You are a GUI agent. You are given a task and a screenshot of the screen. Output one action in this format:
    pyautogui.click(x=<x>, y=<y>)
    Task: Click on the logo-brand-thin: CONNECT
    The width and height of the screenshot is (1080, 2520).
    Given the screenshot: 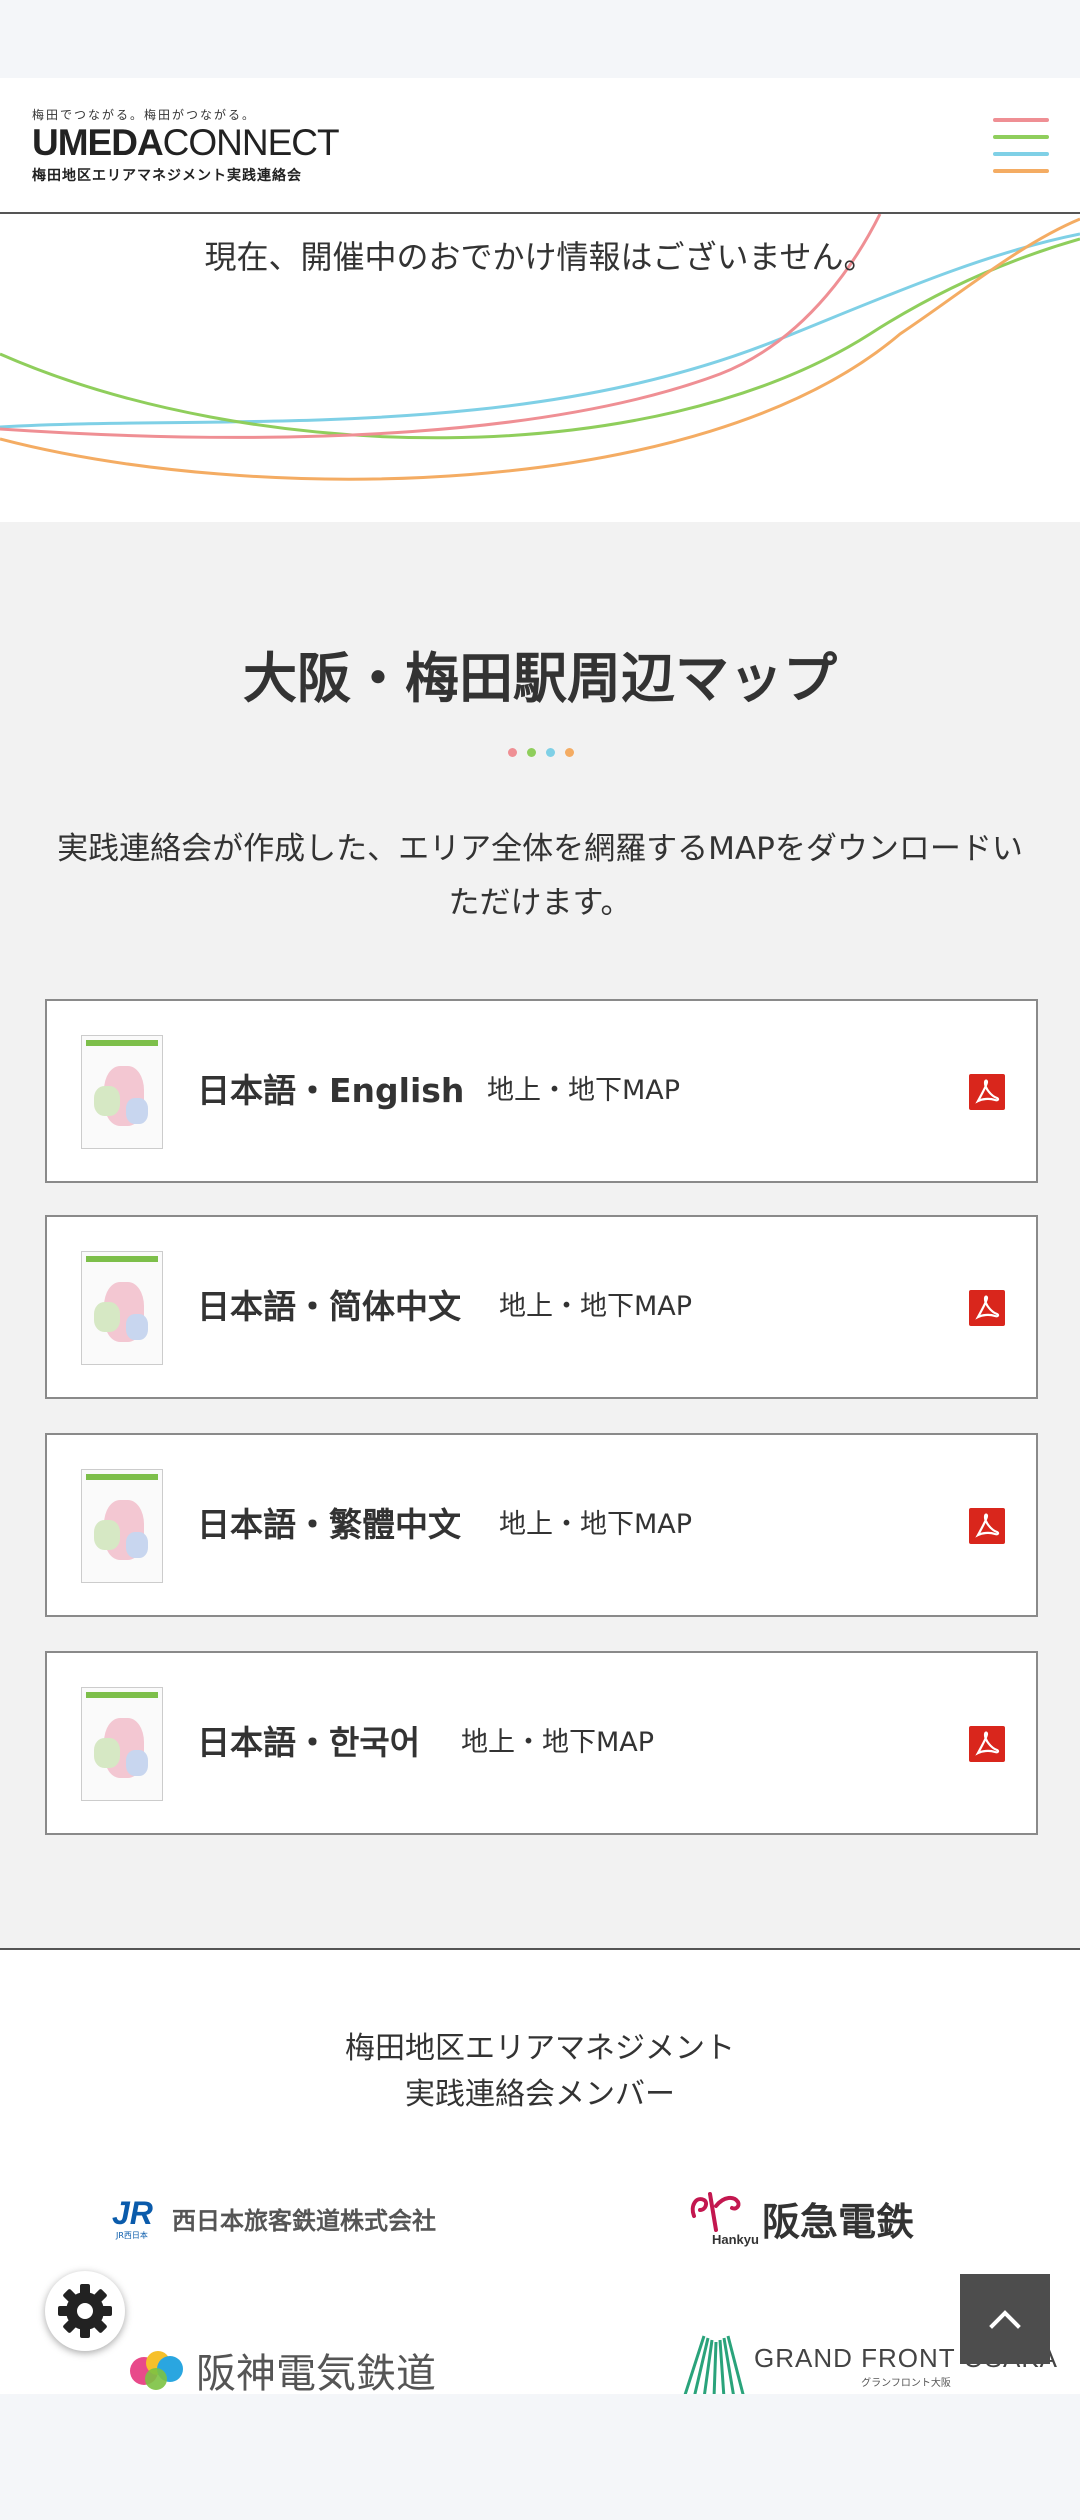 What is the action you would take?
    pyautogui.click(x=251, y=142)
    